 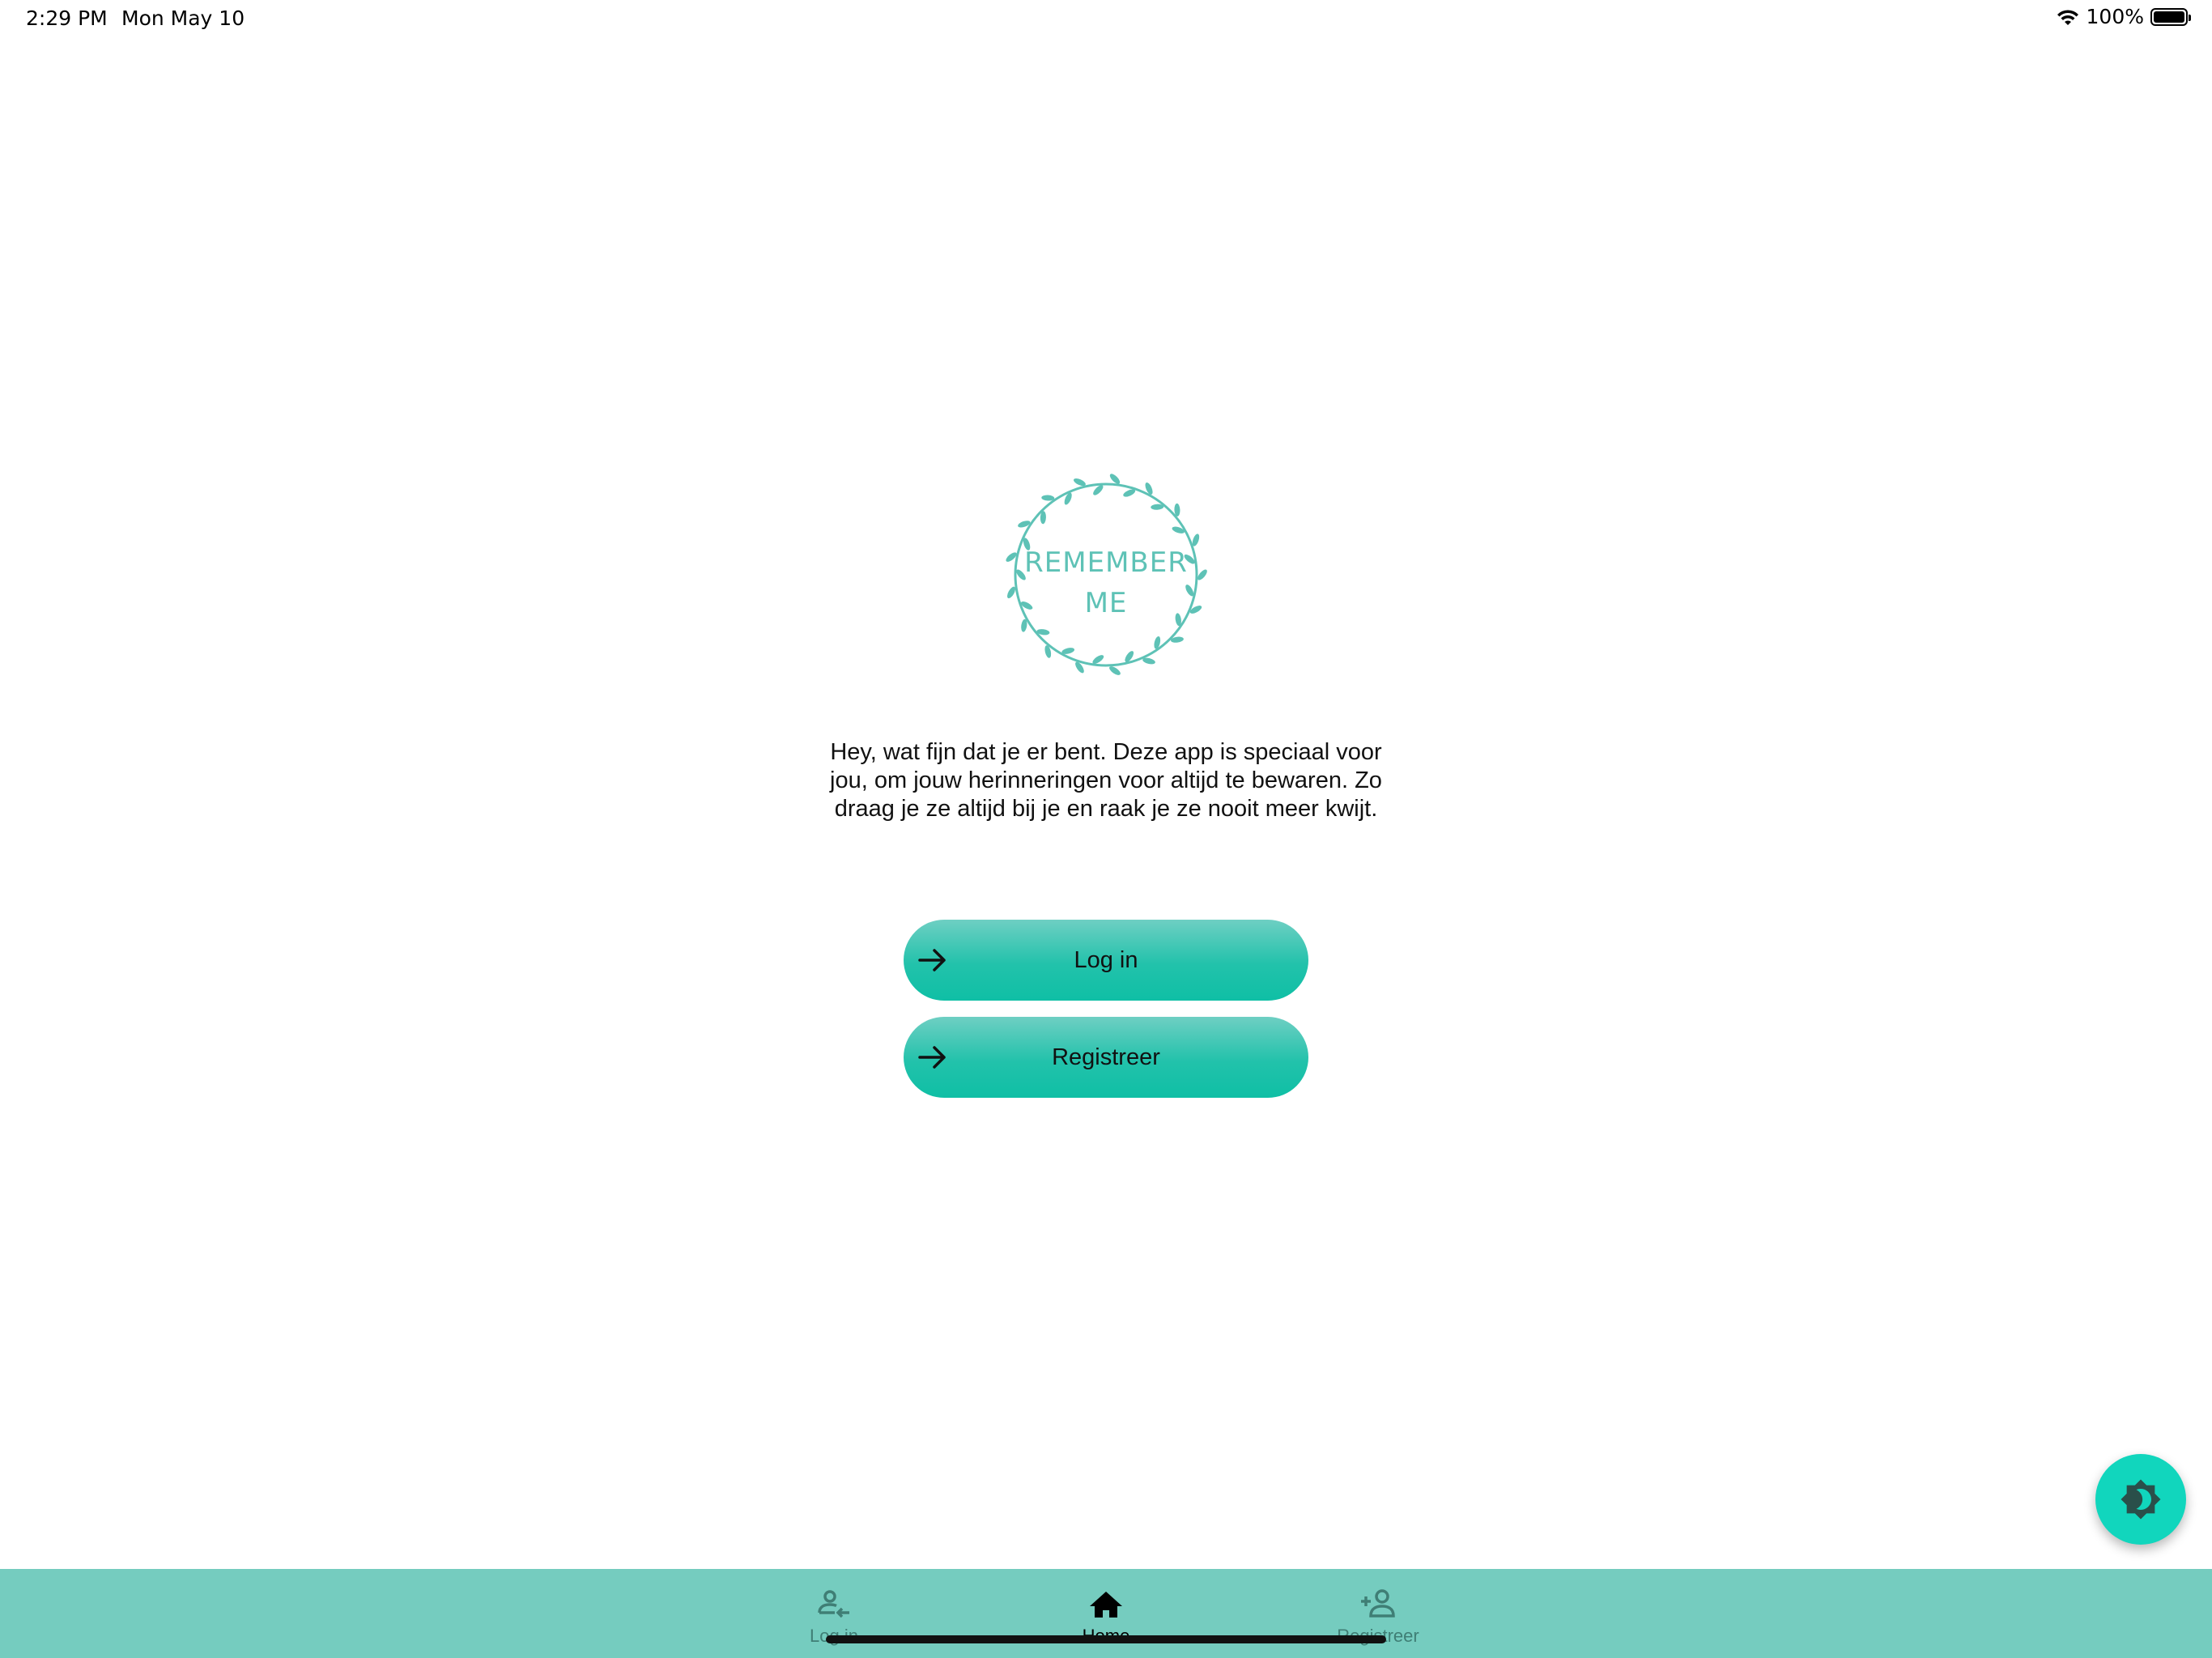 What do you see at coordinates (1106, 1639) in the screenshot?
I see `home-indicator` at bounding box center [1106, 1639].